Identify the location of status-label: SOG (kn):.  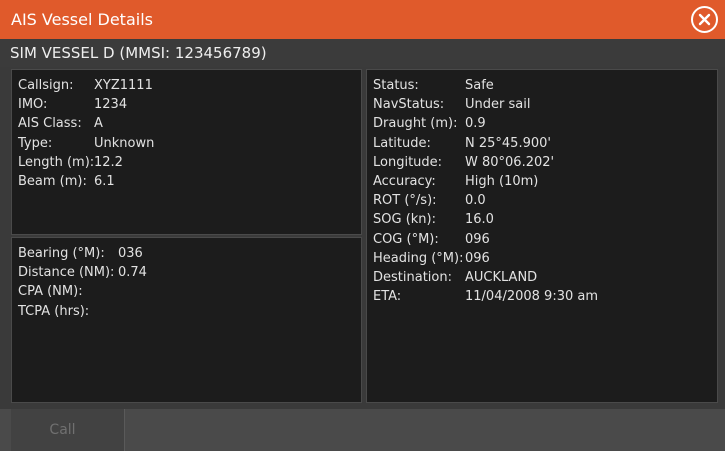
(404, 220).